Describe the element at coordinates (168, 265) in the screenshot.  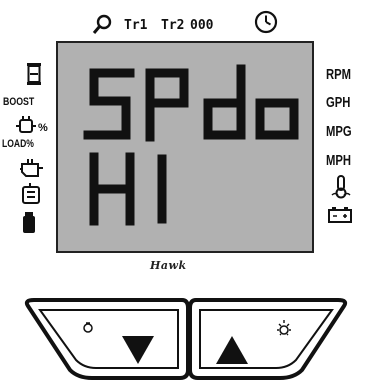
I see `brand-logo: Hawk` at that location.